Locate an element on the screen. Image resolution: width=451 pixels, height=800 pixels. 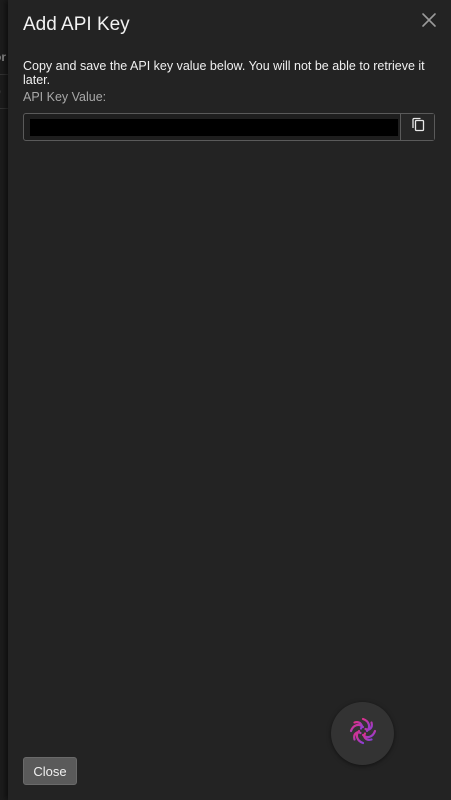
api-key-value-input is located at coordinates (214, 127).